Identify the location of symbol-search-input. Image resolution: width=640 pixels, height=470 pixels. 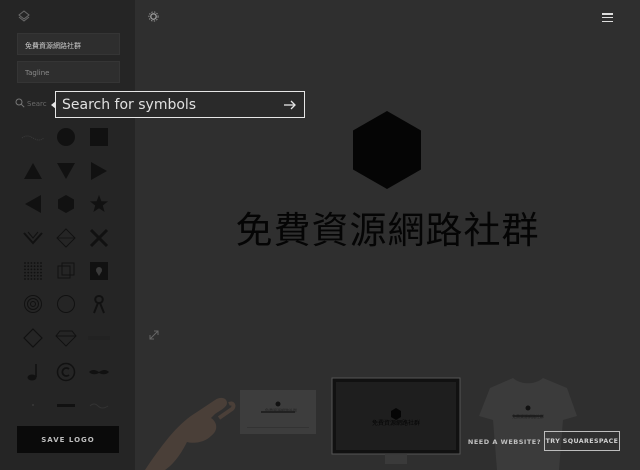
(166, 104).